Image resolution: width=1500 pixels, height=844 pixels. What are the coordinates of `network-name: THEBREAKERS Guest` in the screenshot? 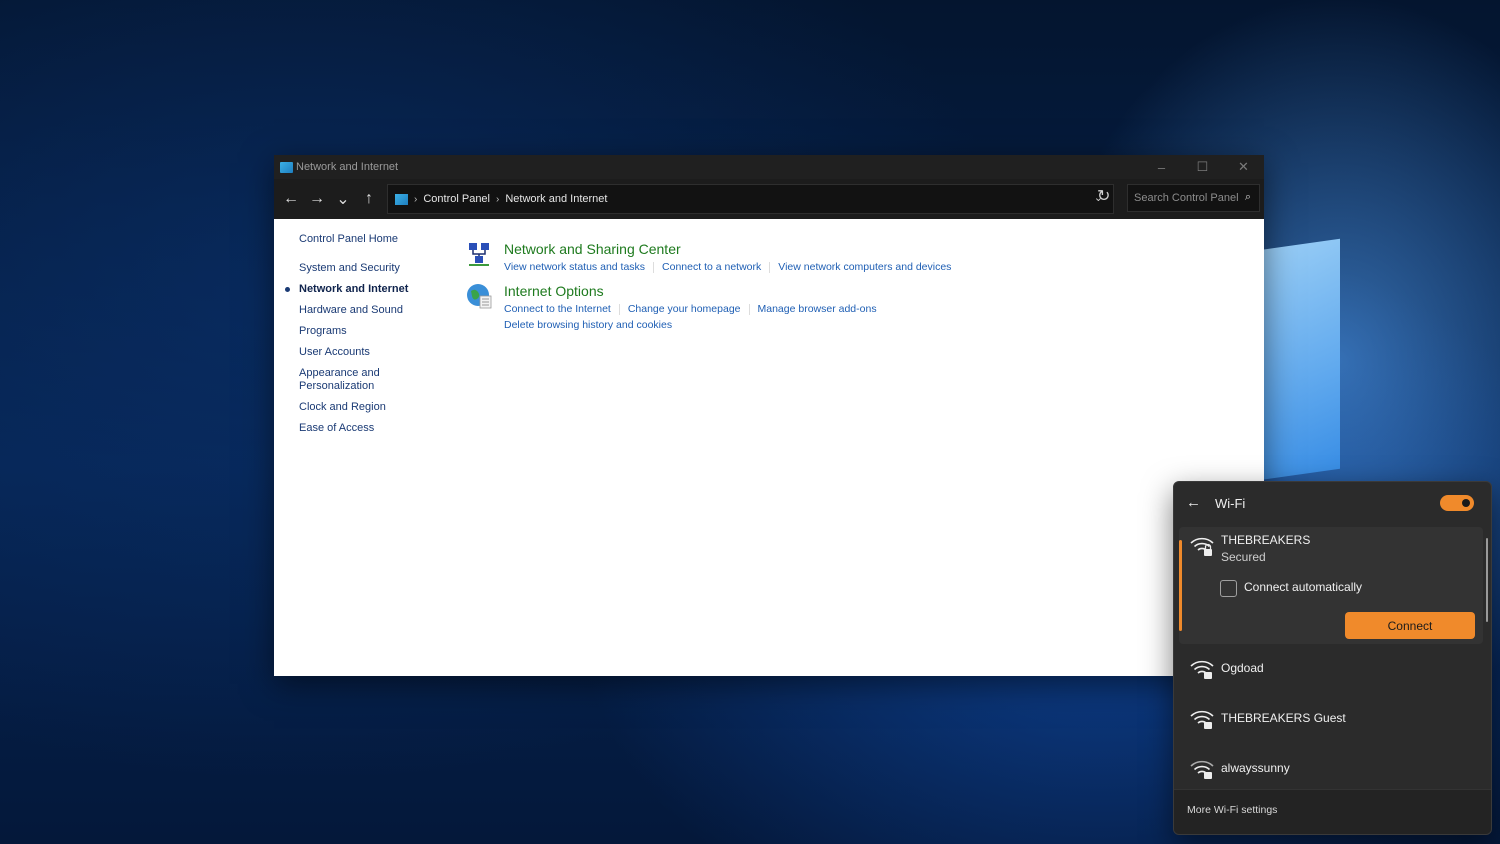 It's located at (1283, 718).